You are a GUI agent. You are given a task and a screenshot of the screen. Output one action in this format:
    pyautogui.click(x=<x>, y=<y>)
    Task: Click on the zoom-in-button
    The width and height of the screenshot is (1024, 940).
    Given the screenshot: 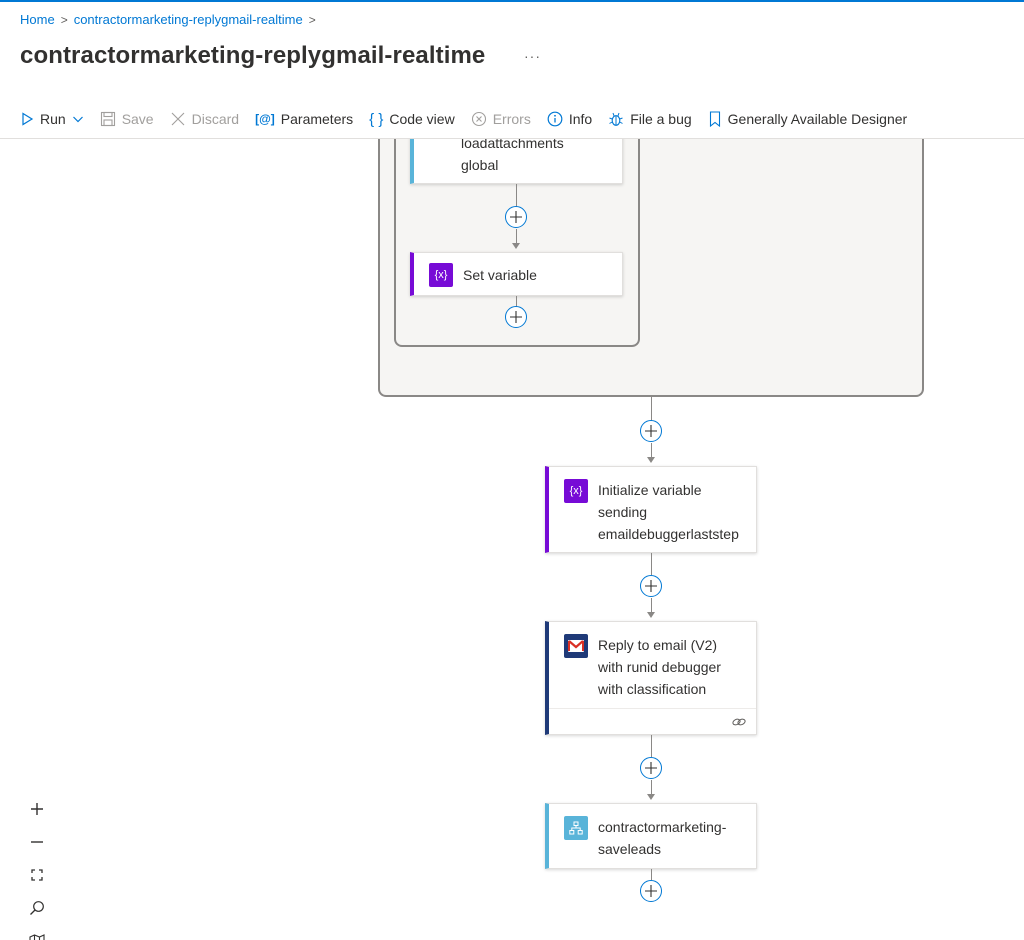 What is the action you would take?
    pyautogui.click(x=37, y=808)
    